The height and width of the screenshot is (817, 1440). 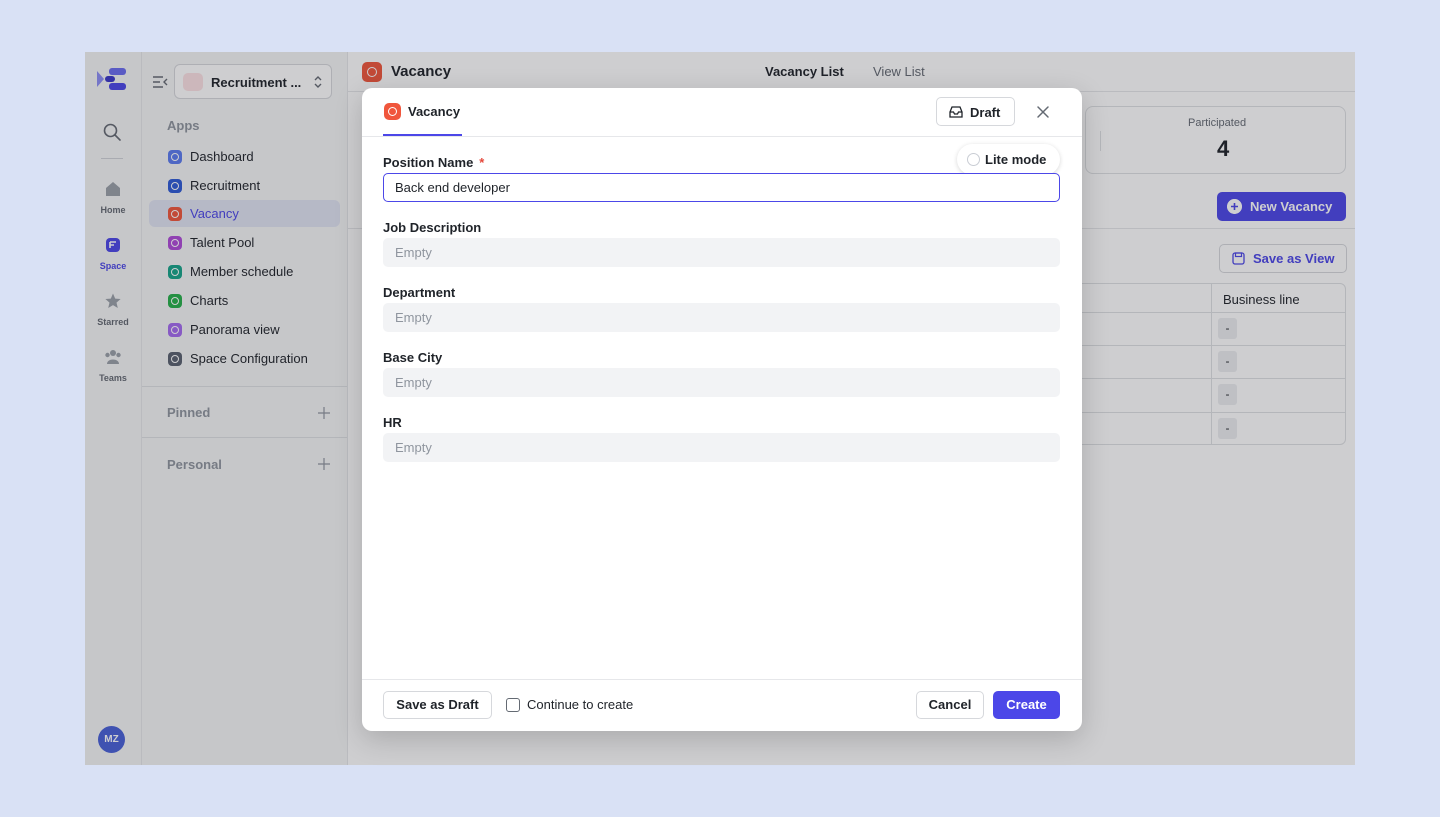 What do you see at coordinates (513, 705) in the screenshot?
I see `continue-to-create-checkbox` at bounding box center [513, 705].